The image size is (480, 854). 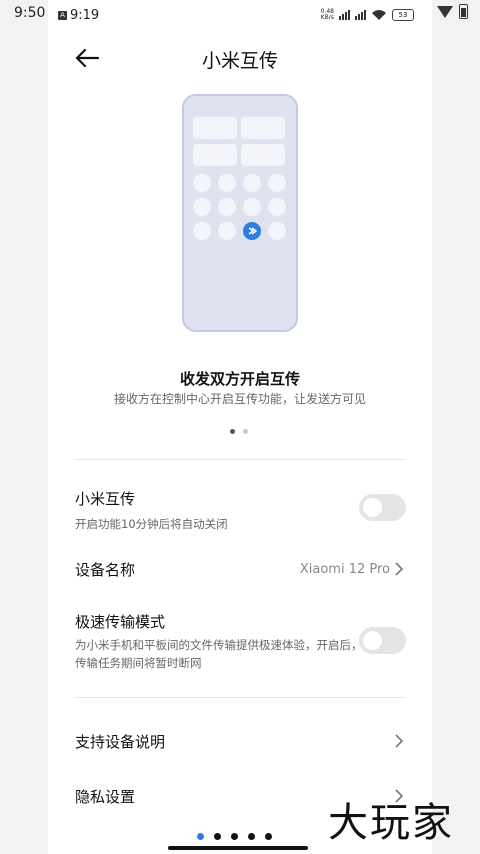 I want to click on device-name-value: Xiaomi 12 Pro, so click(x=344, y=569).